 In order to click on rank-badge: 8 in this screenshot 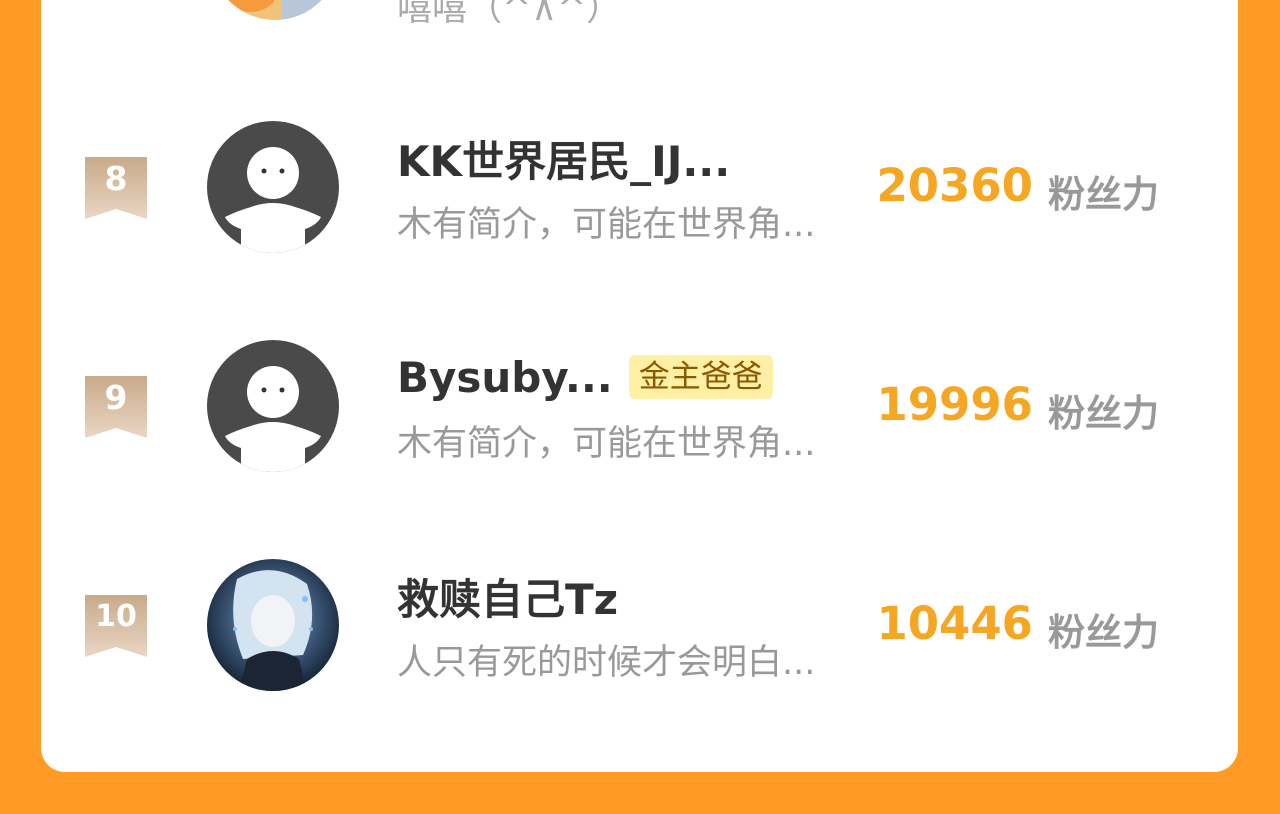, I will do `click(116, 188)`.